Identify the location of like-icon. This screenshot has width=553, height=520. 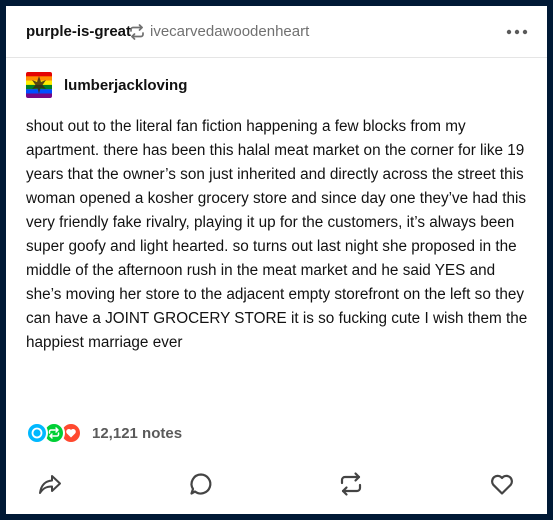
(502, 484).